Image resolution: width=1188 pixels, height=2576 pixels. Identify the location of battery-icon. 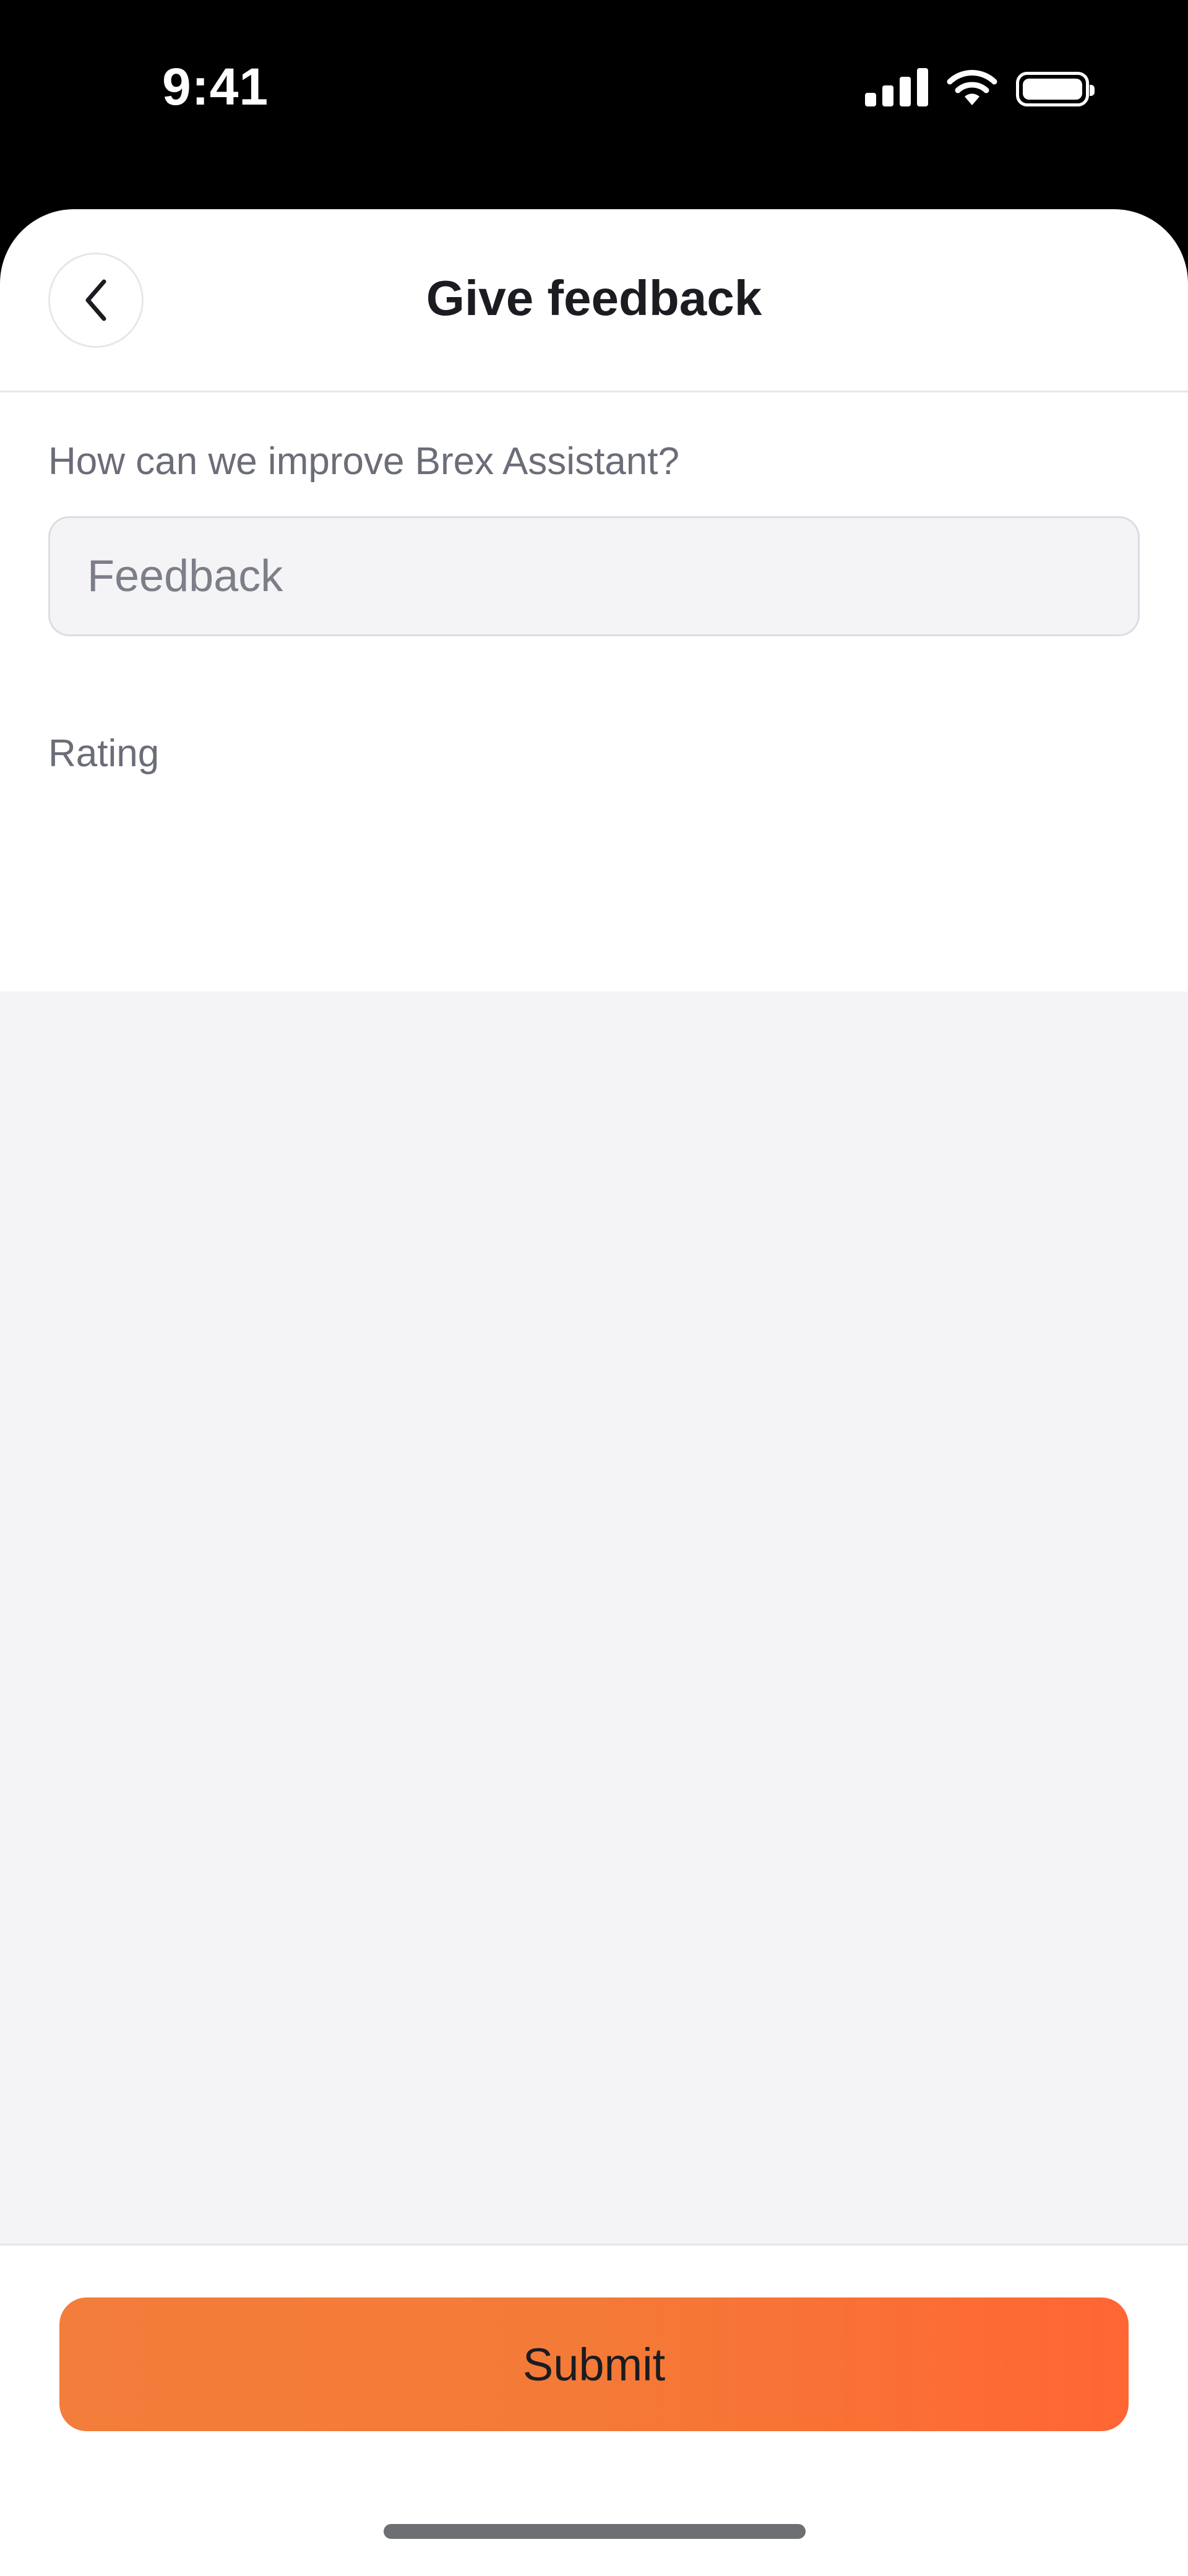
(1055, 89).